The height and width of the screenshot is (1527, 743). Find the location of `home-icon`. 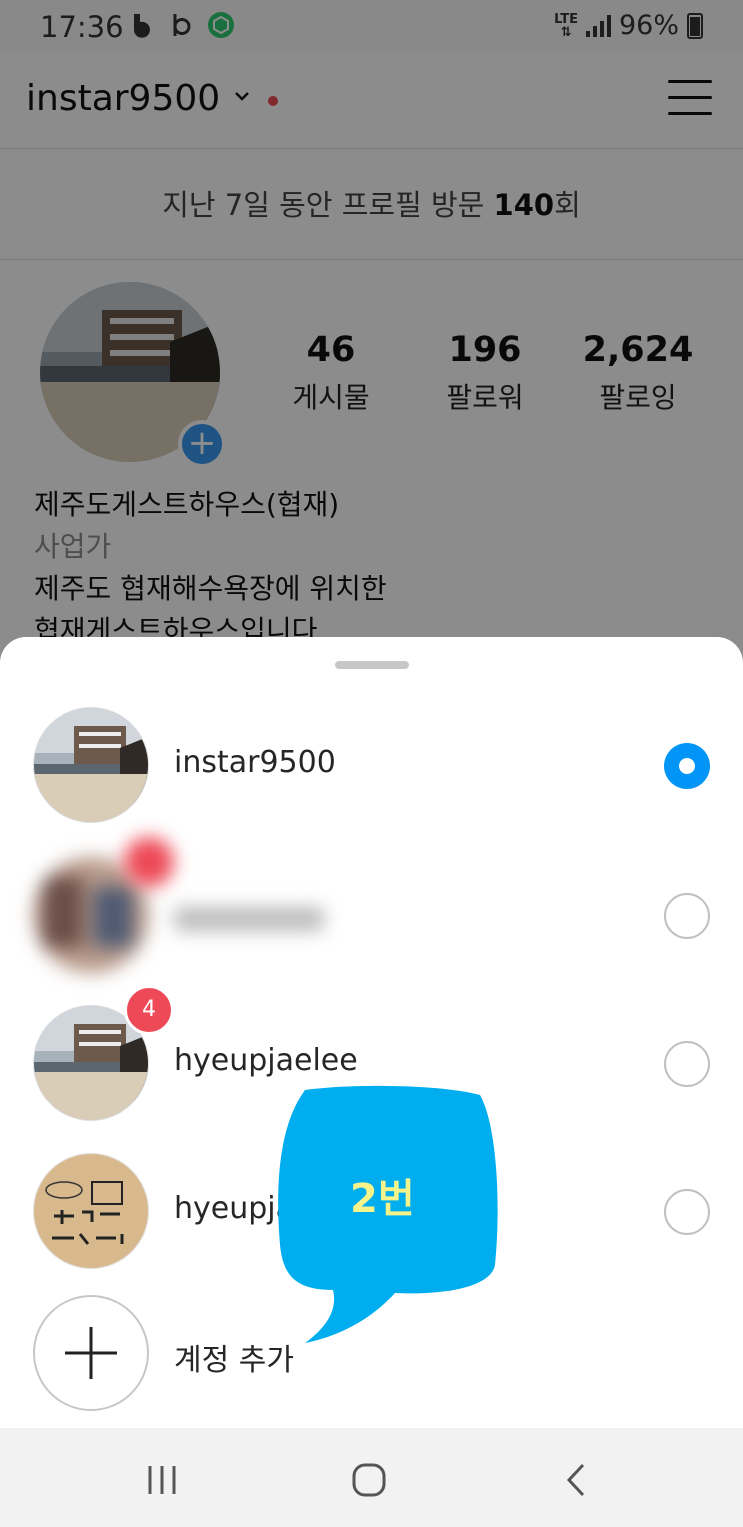

home-icon is located at coordinates (369, 1480).